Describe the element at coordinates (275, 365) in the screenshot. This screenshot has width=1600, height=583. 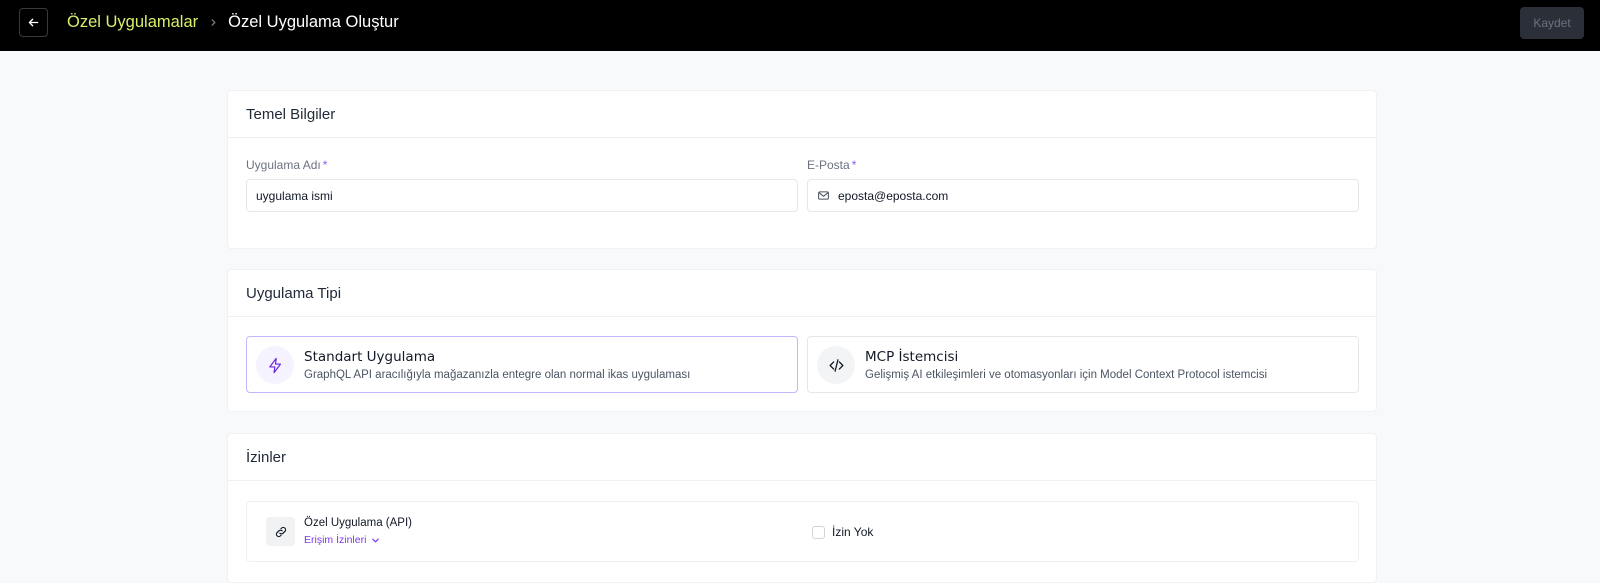
I see `lightning-icon` at that location.